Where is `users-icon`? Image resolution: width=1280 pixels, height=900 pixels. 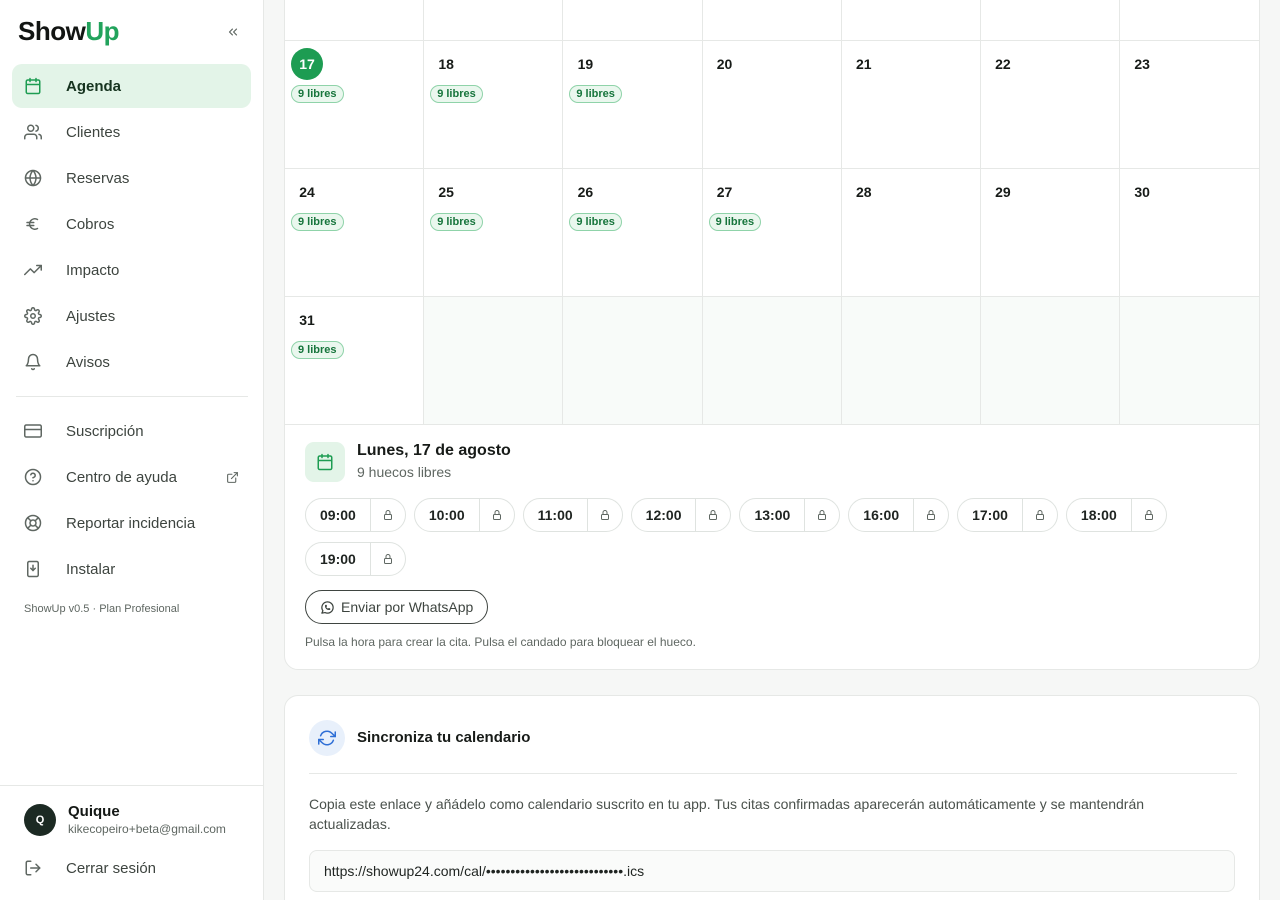 users-icon is located at coordinates (33, 132).